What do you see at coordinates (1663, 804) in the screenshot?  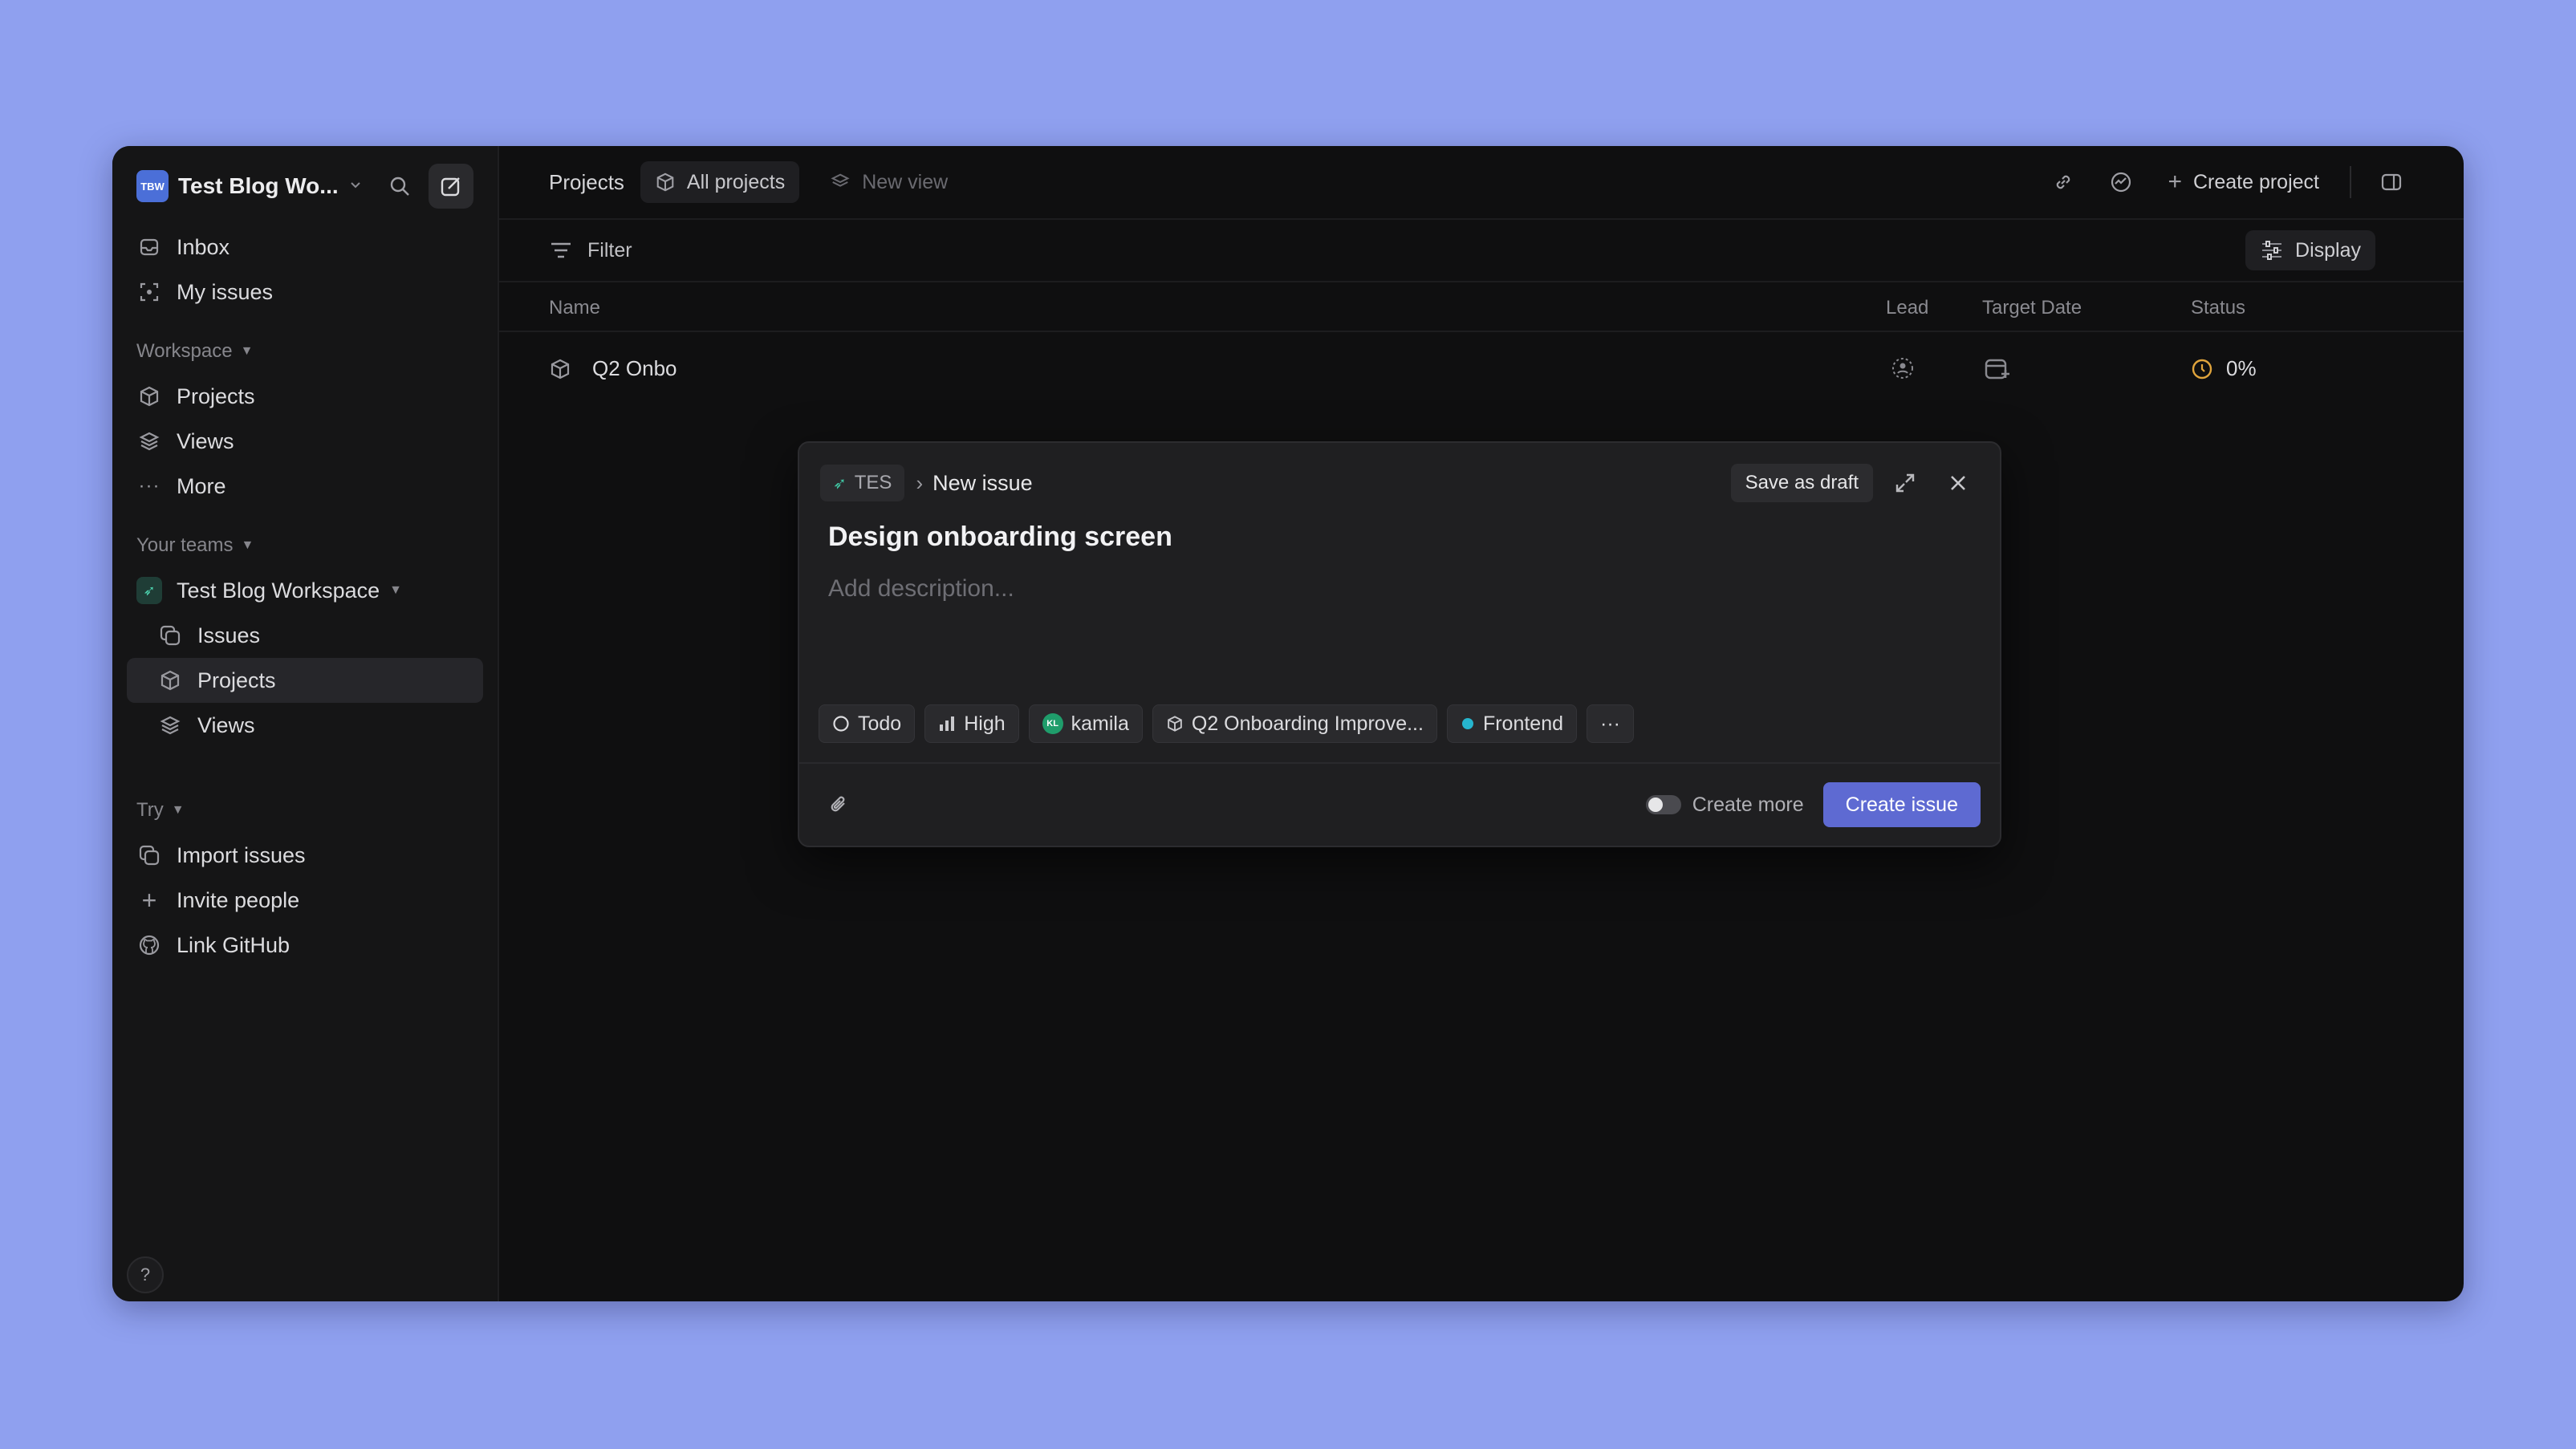 I see `toggle-switch` at bounding box center [1663, 804].